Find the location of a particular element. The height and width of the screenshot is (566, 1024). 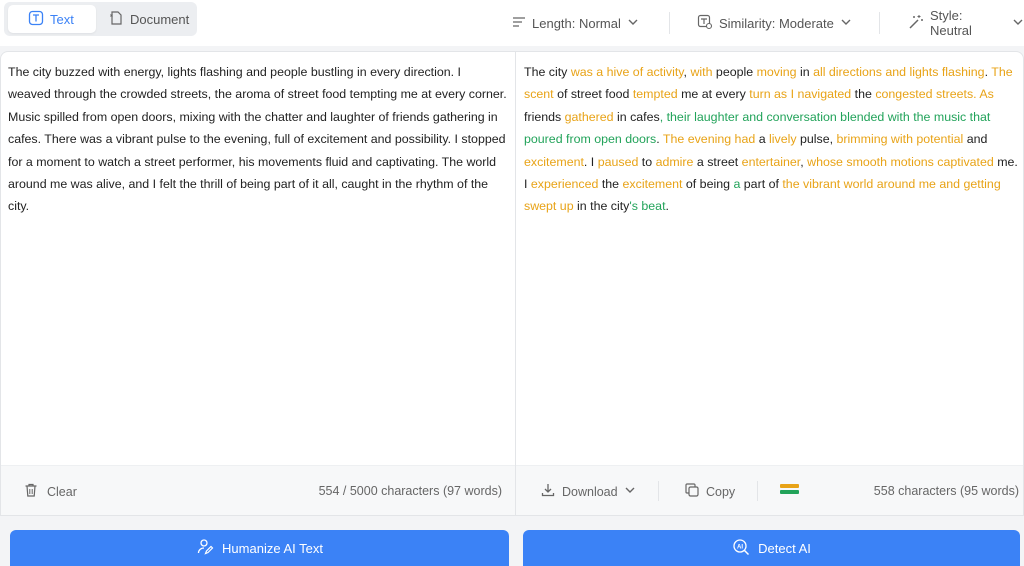

output-segment: The city is located at coordinates (547, 72).